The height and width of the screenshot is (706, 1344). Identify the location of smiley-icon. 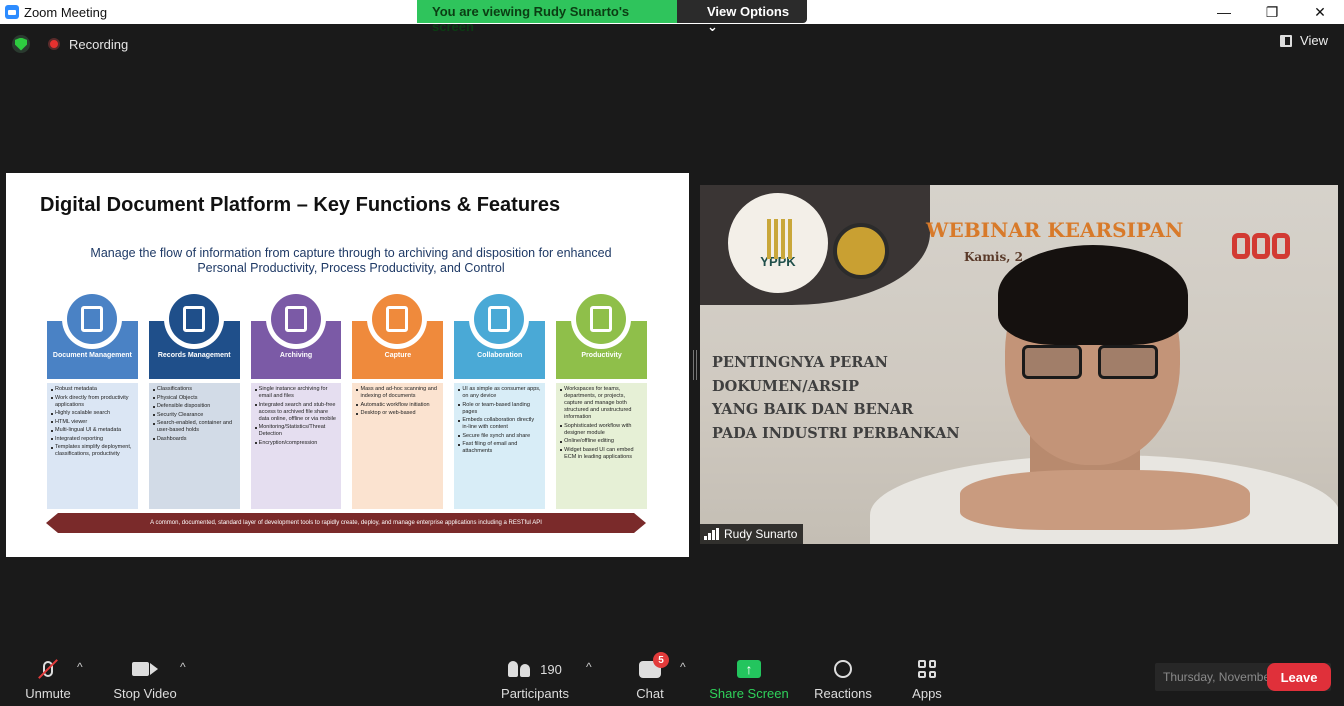
(843, 669).